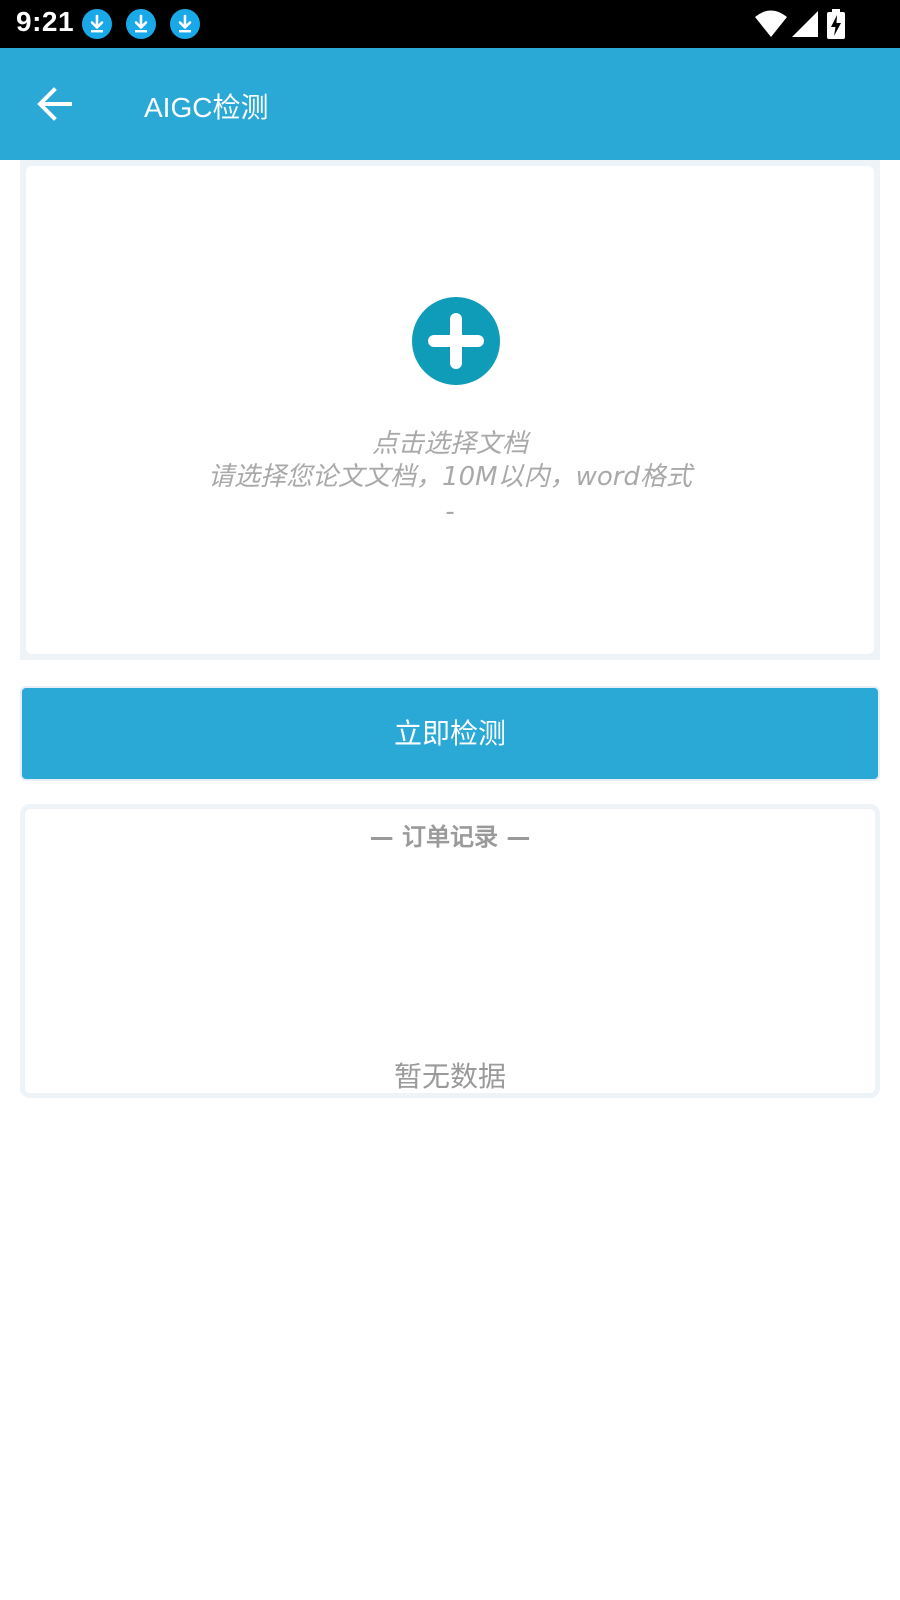 The width and height of the screenshot is (900, 1600). I want to click on battery-charging-icon, so click(836, 24).